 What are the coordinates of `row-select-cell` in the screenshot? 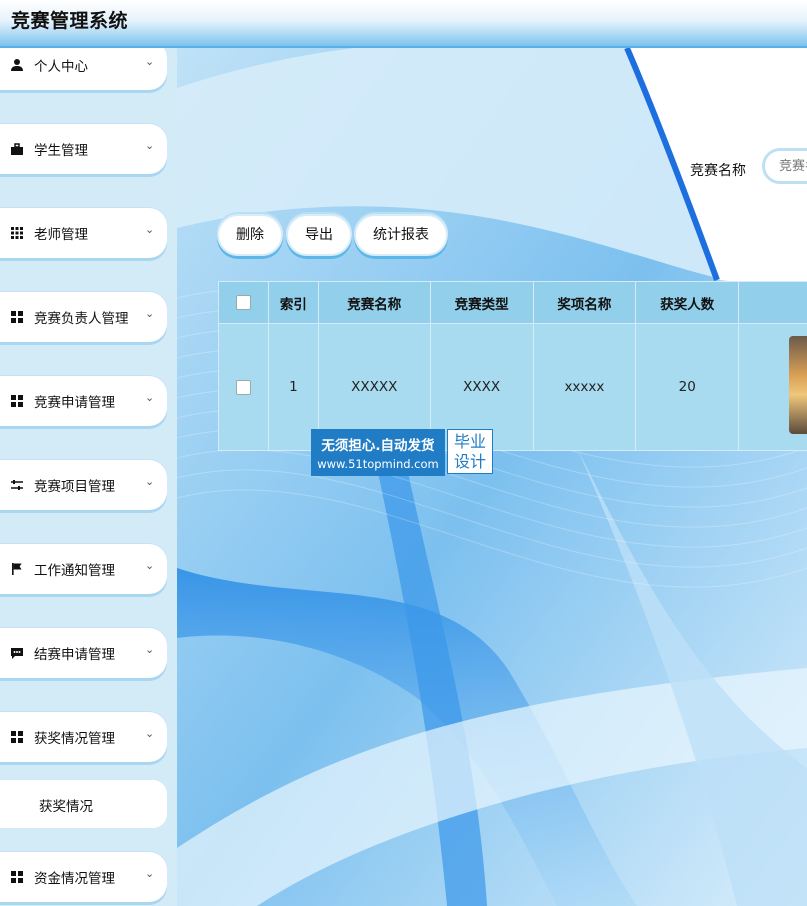 It's located at (243, 387).